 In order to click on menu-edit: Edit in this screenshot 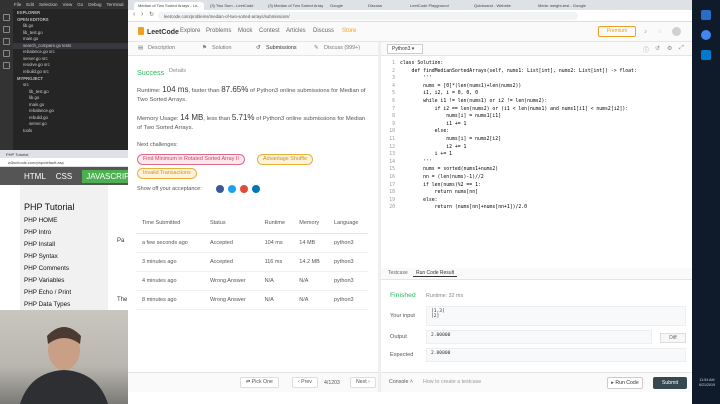, I will do `click(30, 4)`.